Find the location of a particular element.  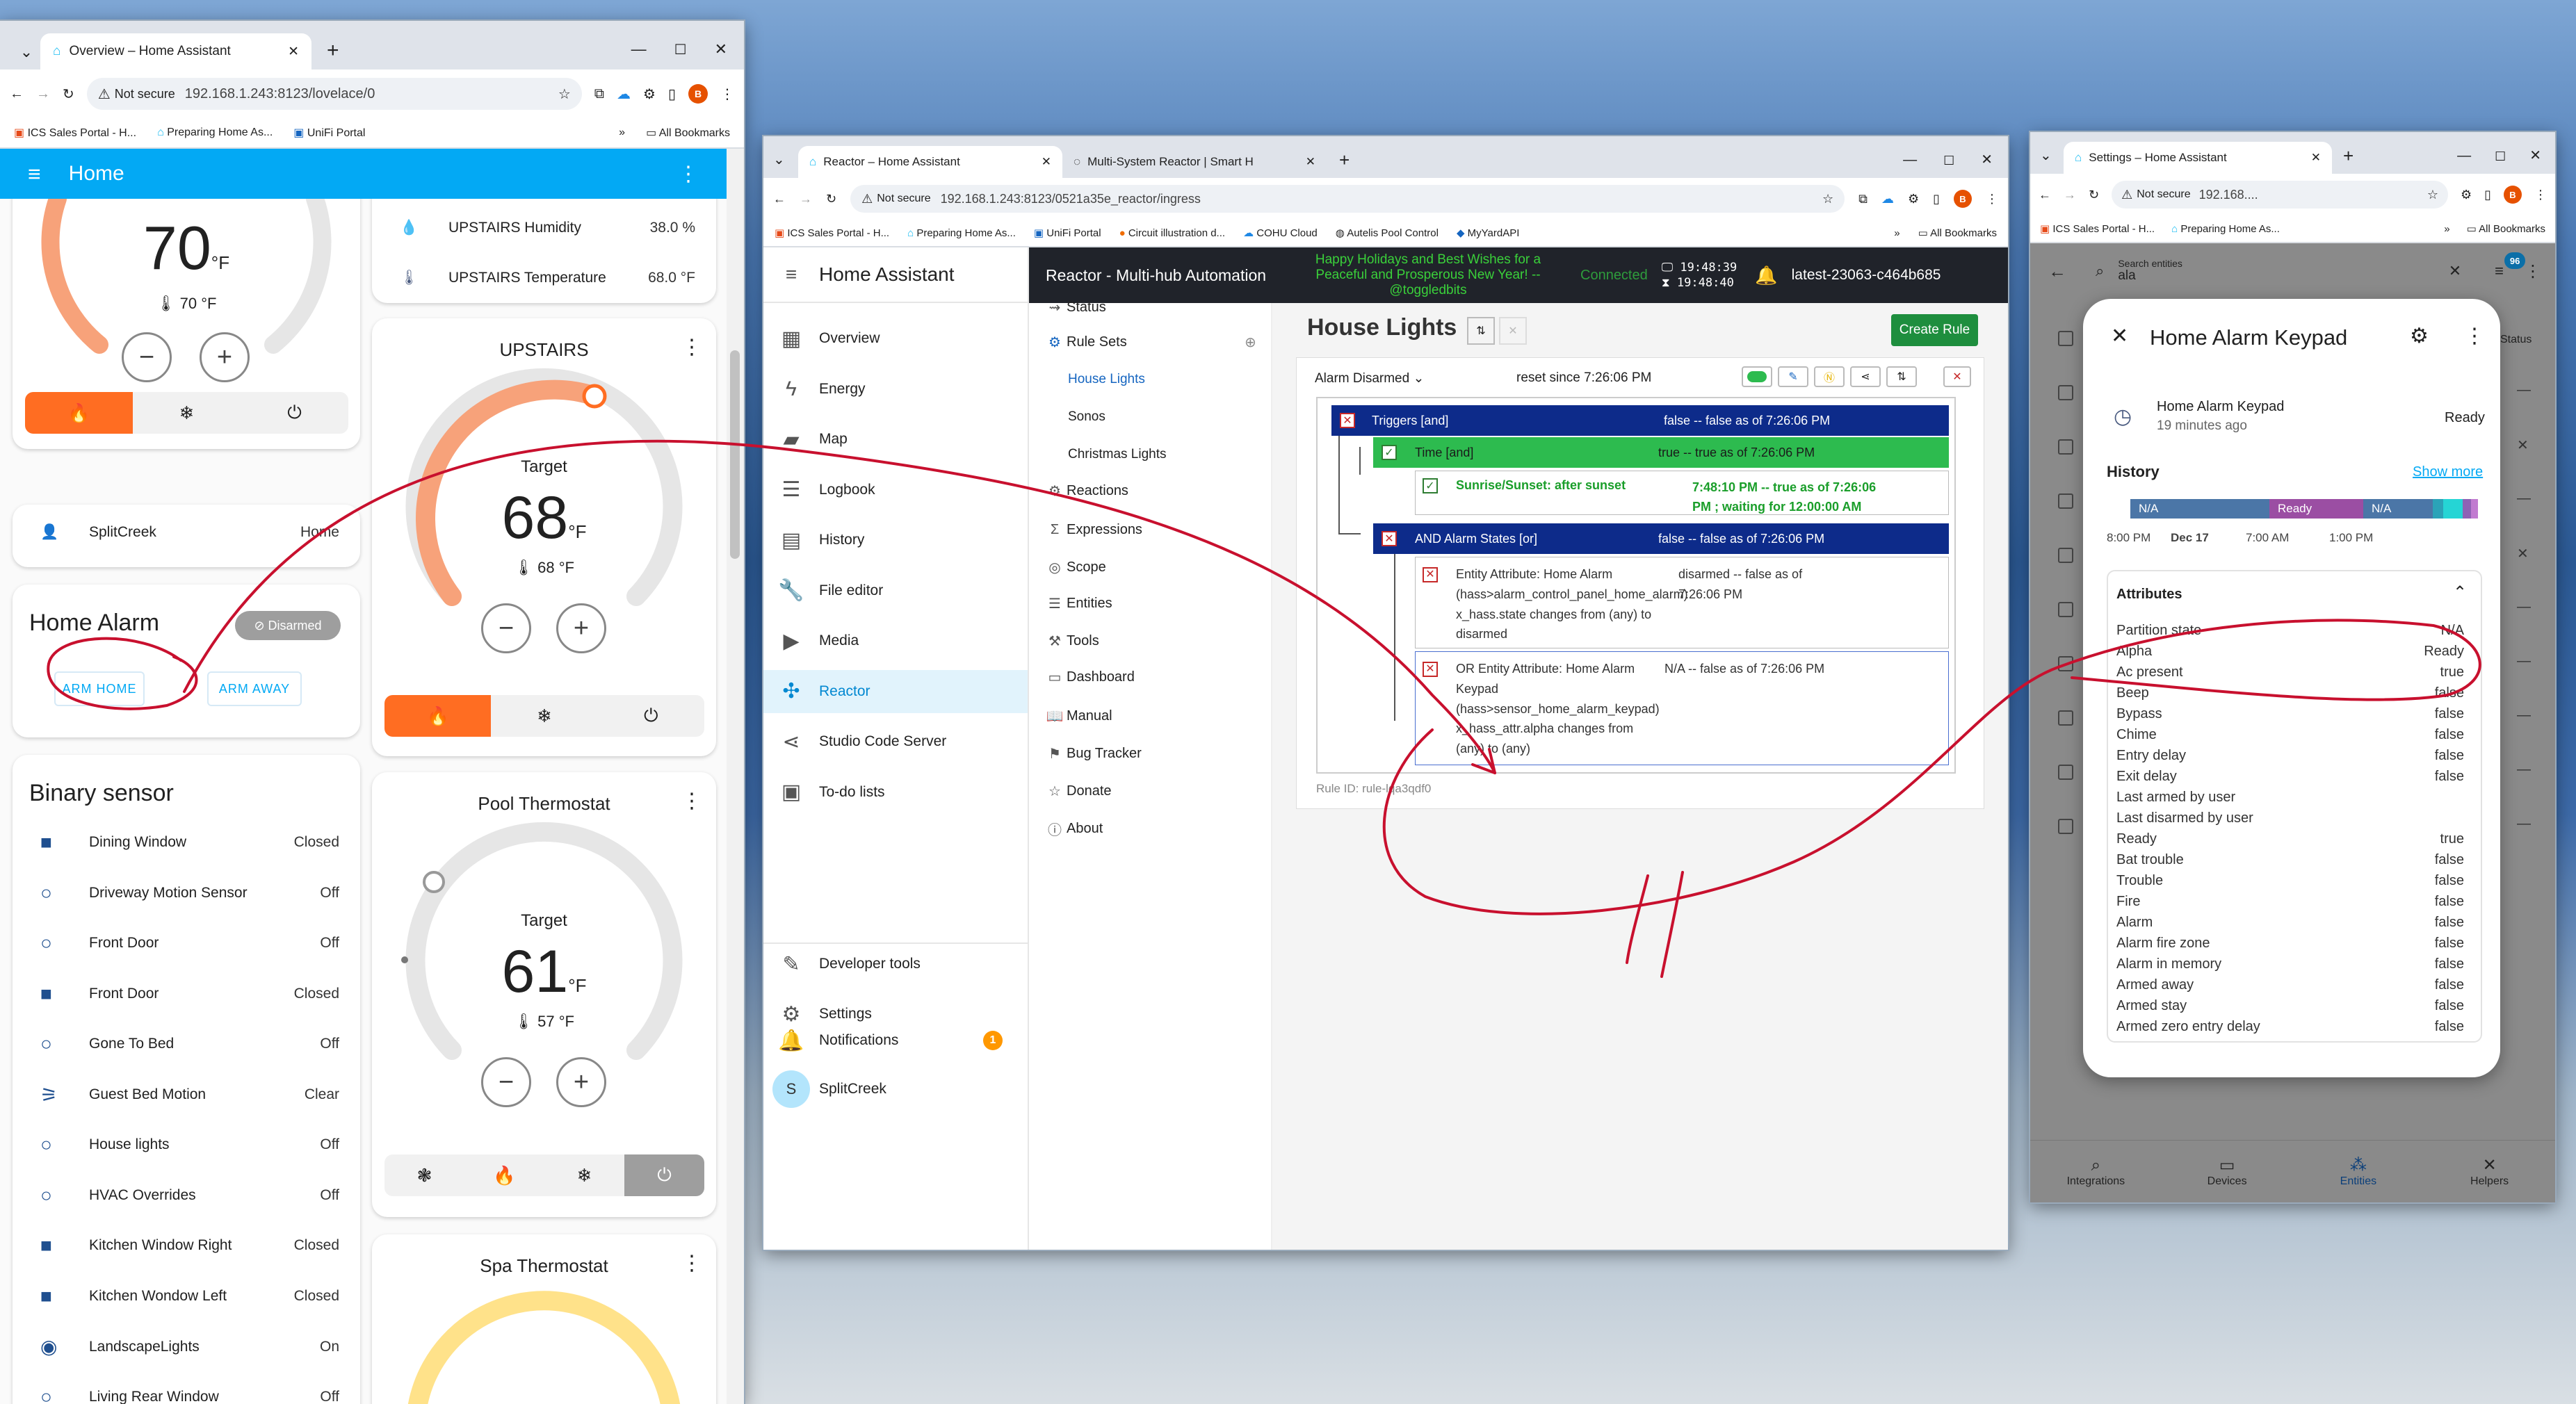

tick-annotation is located at coordinates (1655, 924).